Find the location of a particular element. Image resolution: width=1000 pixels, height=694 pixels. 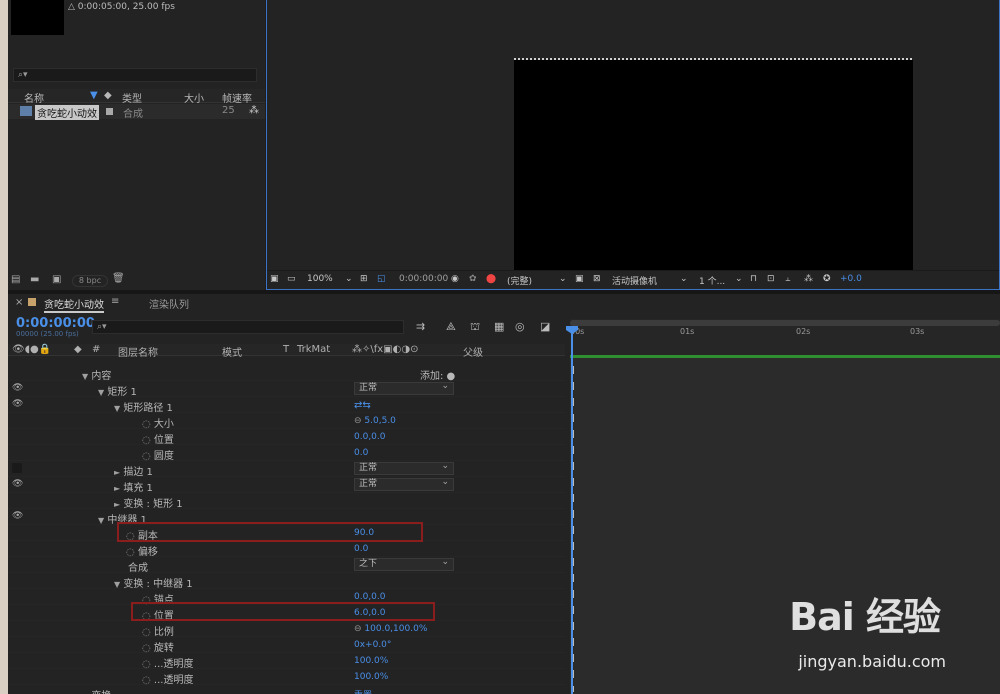

channel-icon: ⬤ is located at coordinates (491, 279).